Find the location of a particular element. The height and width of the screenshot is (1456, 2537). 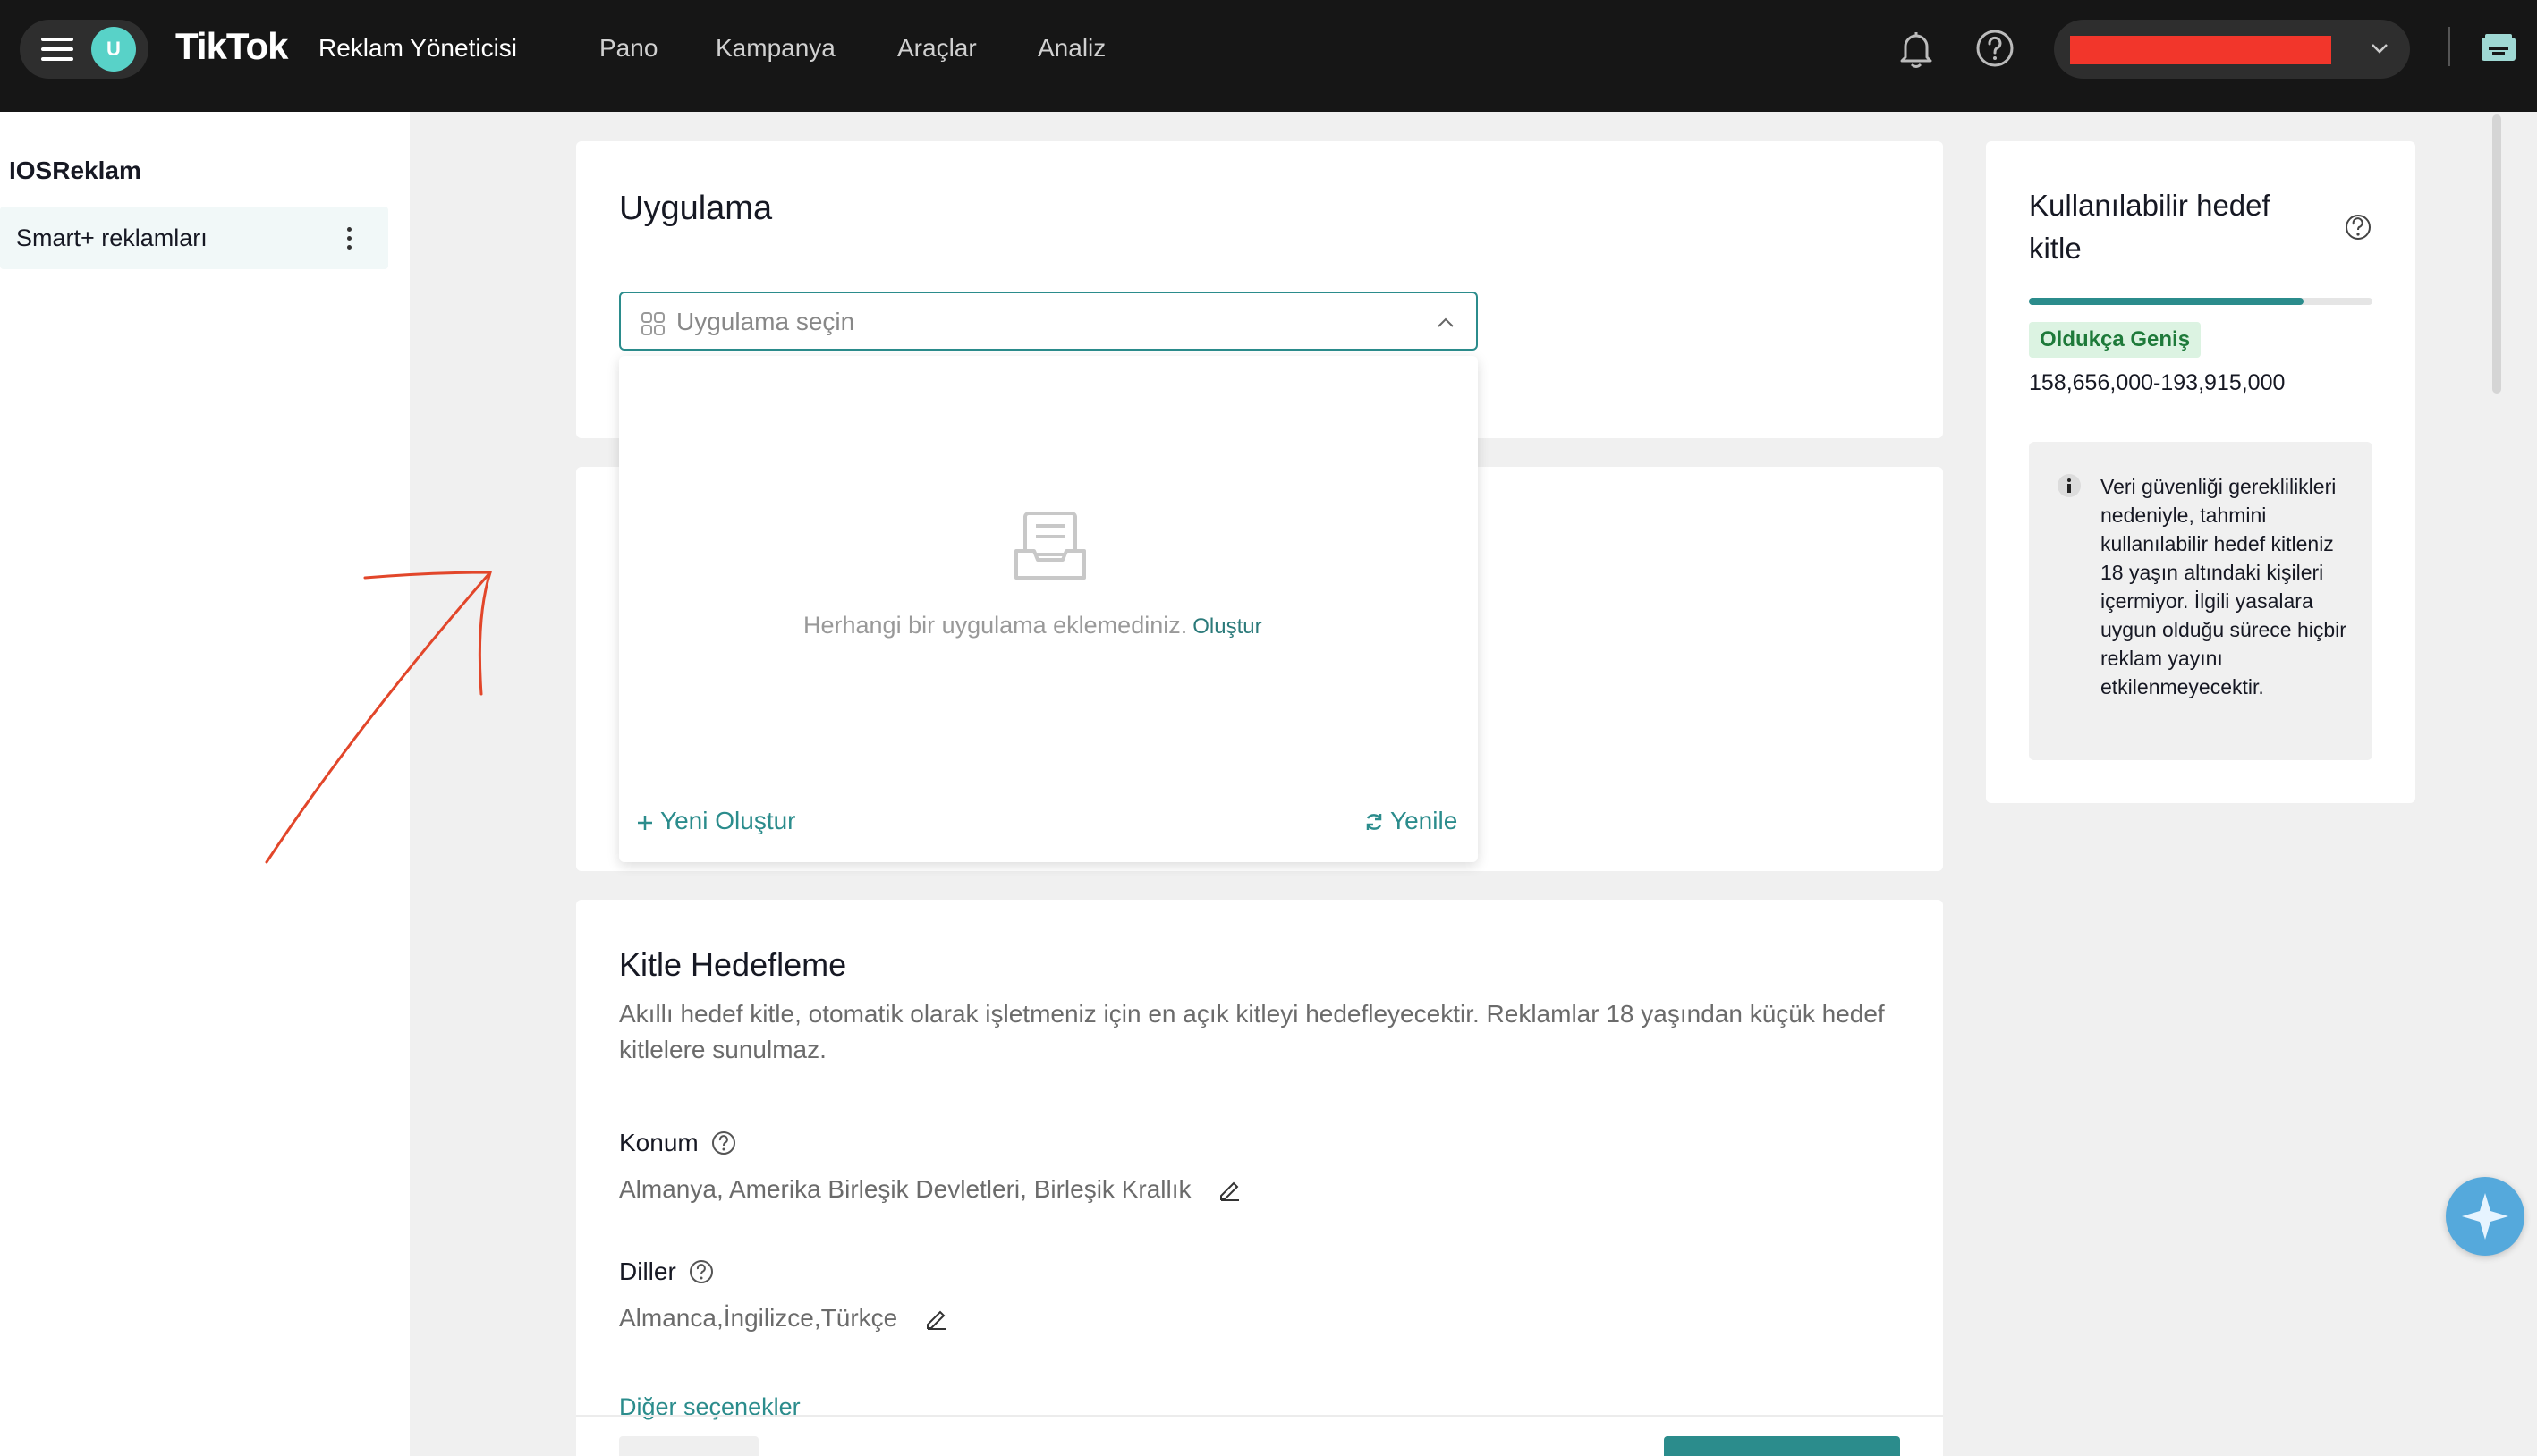

targeting-title: Kitle Hedefleme is located at coordinates (733, 964).